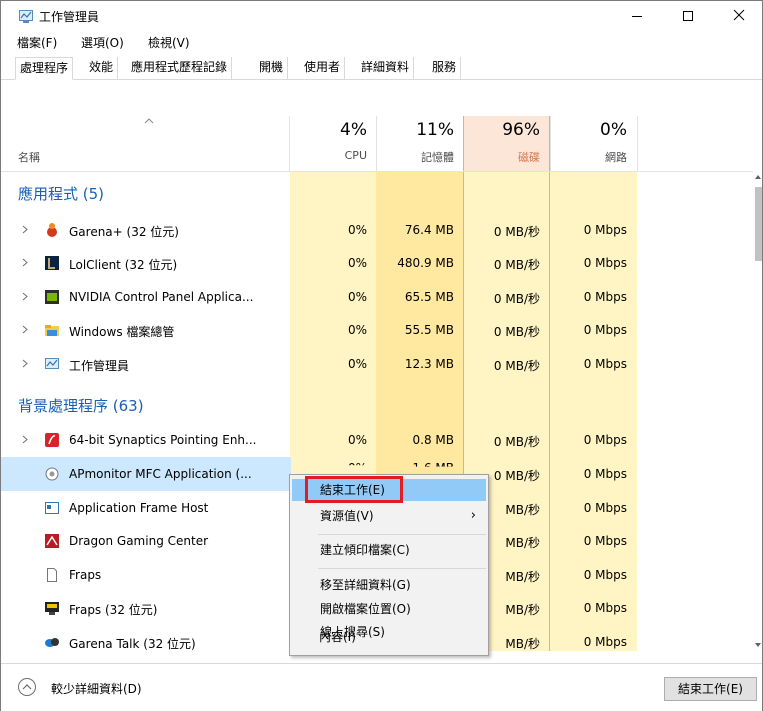 The height and width of the screenshot is (711, 763). I want to click on apmonitor-icon, so click(52, 474).